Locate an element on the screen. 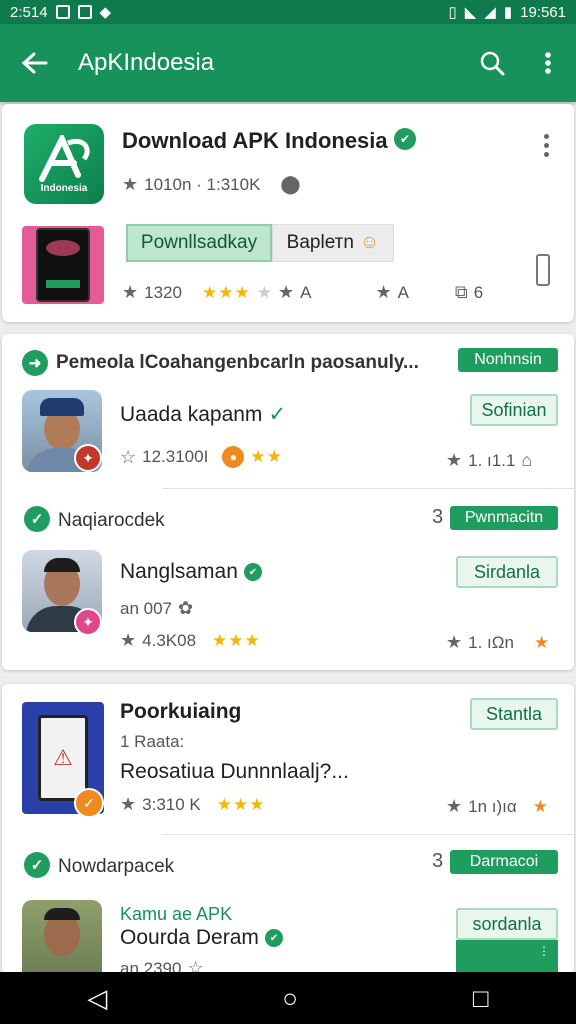 The width and height of the screenshot is (576, 1024). rating-stars: ★★ is located at coordinates (266, 456).